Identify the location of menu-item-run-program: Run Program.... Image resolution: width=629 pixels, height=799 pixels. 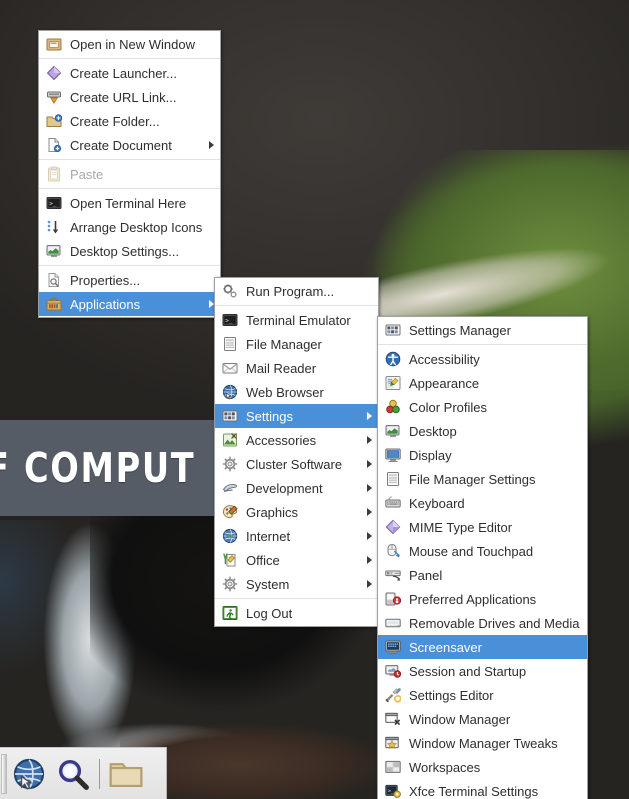
(296, 291).